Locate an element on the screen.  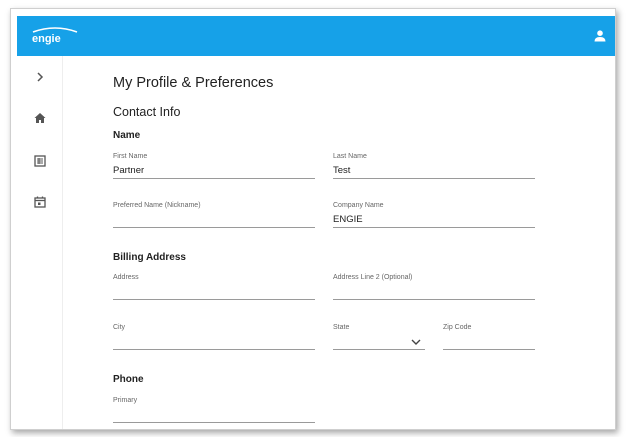
field-label: First Name is located at coordinates (130, 156).